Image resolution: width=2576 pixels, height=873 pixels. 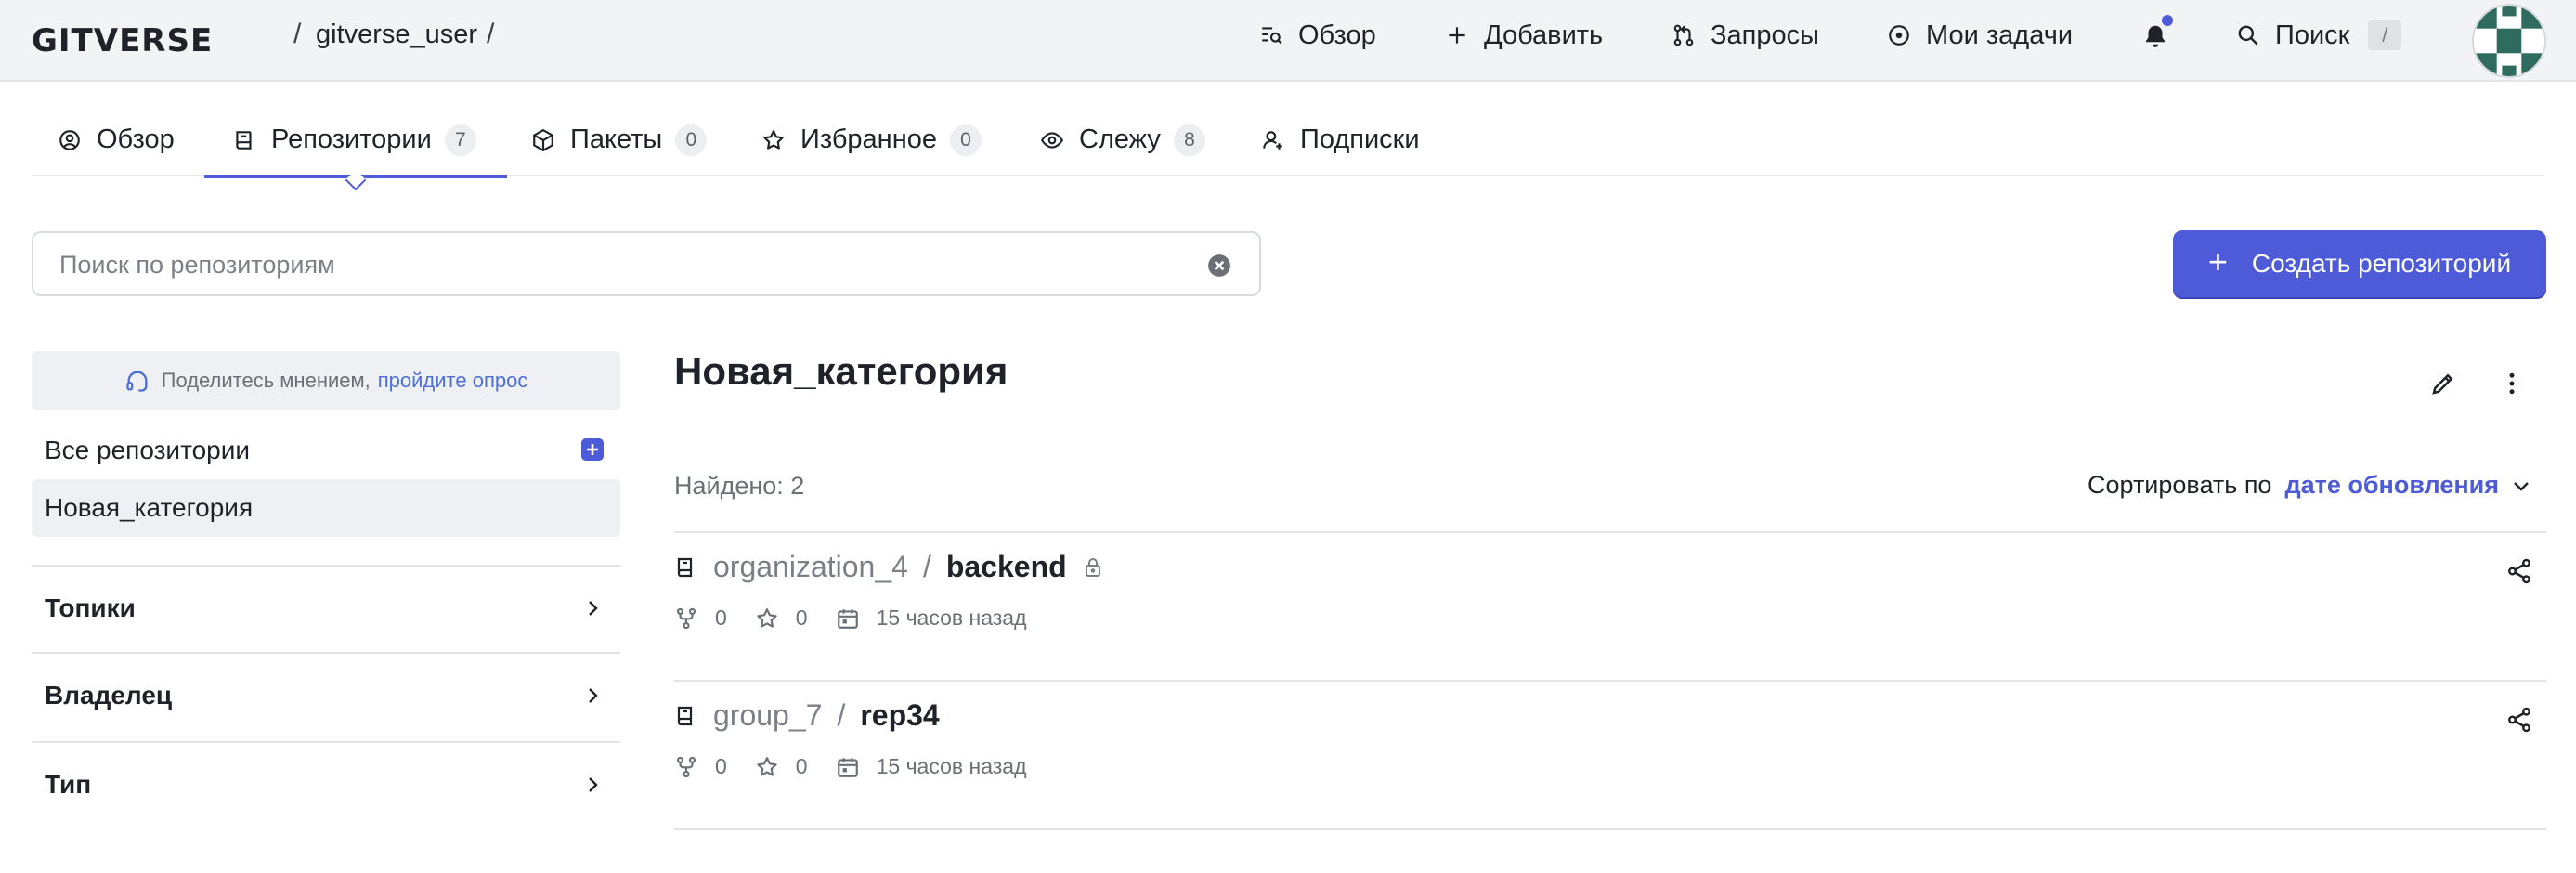 What do you see at coordinates (2385, 35) in the screenshot?
I see `search-shortcut: /` at bounding box center [2385, 35].